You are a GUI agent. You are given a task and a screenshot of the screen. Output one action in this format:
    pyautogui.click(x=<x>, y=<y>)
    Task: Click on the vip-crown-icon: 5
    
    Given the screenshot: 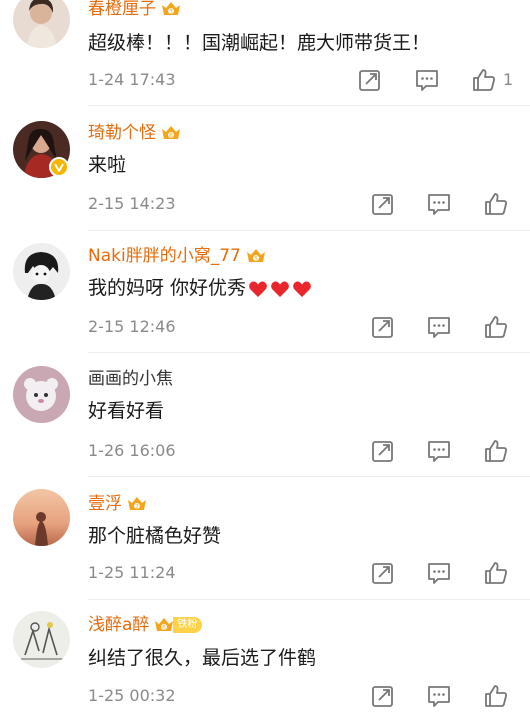 What is the action you would take?
    pyautogui.click(x=255, y=255)
    